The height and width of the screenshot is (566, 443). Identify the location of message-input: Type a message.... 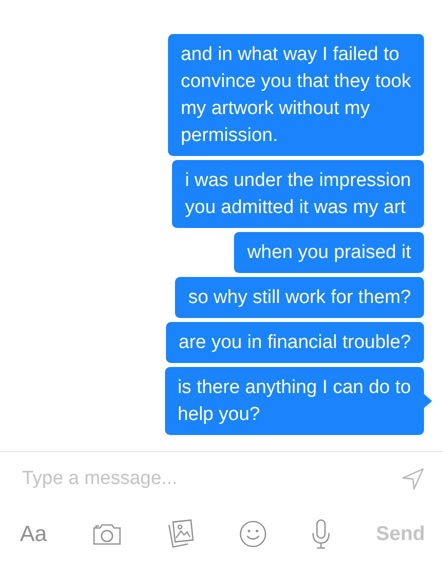
(207, 479).